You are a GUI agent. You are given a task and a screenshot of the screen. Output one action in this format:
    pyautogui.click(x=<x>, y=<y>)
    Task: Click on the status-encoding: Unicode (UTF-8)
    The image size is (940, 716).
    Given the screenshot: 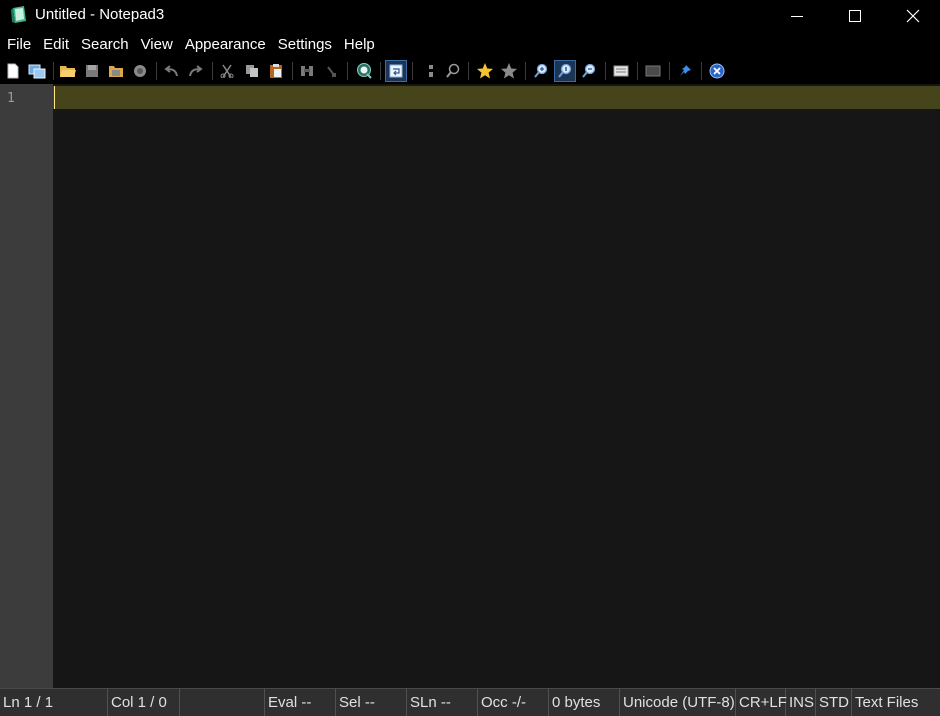 What is the action you would take?
    pyautogui.click(x=678, y=702)
    